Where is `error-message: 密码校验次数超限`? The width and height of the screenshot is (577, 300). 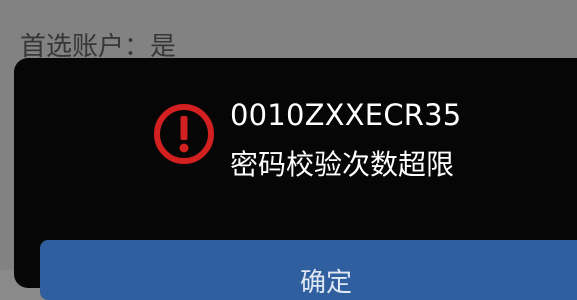 error-message: 密码校验次数超限 is located at coordinates (342, 164).